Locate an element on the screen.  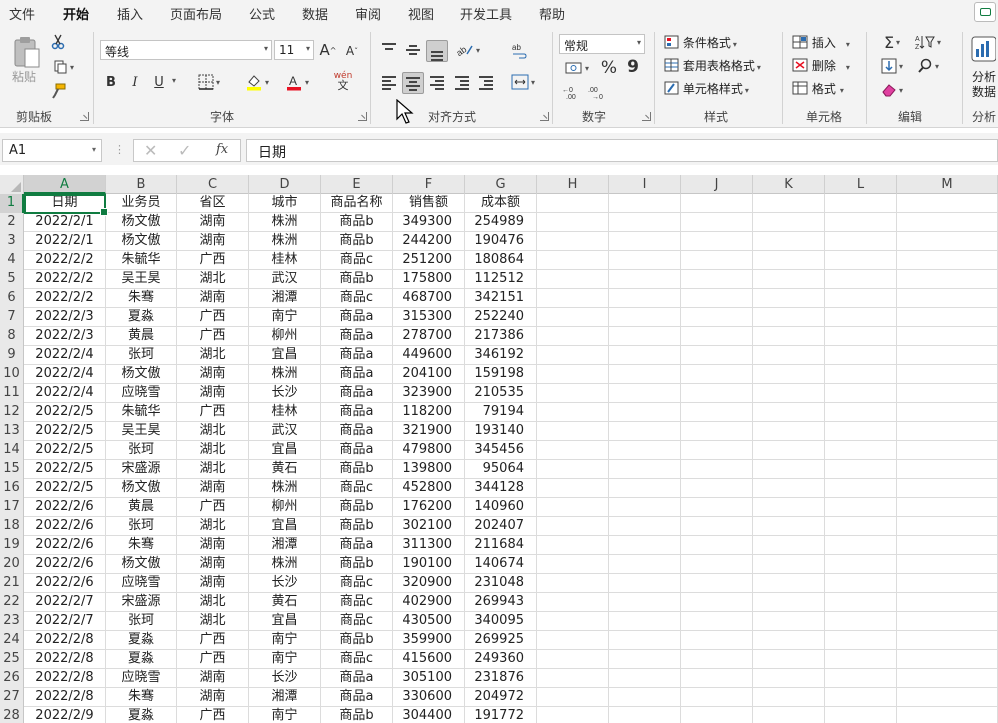
row-header: 13 is located at coordinates (12, 431).